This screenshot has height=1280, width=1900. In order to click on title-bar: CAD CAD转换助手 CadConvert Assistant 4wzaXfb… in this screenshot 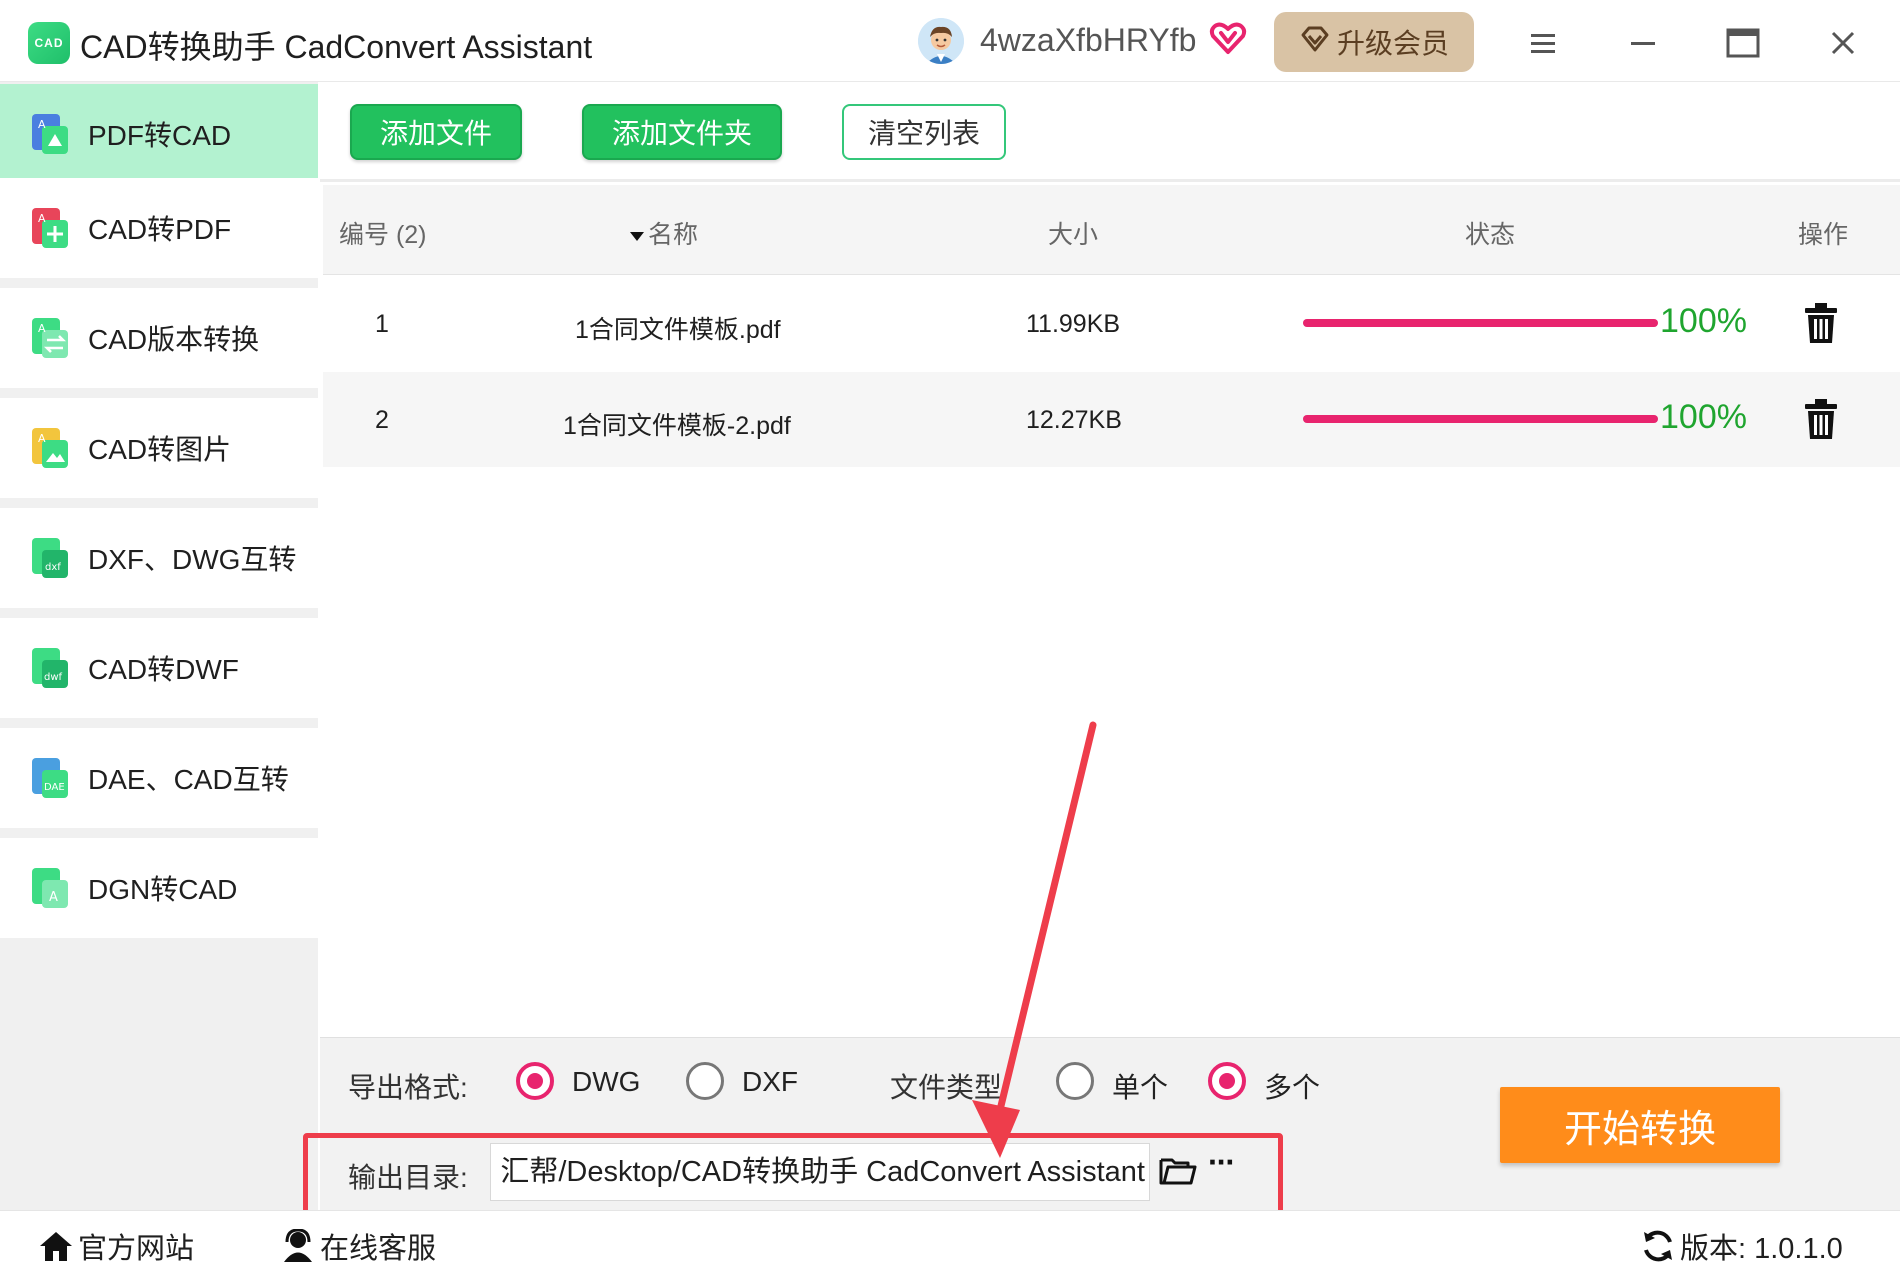, I will do `click(950, 41)`.